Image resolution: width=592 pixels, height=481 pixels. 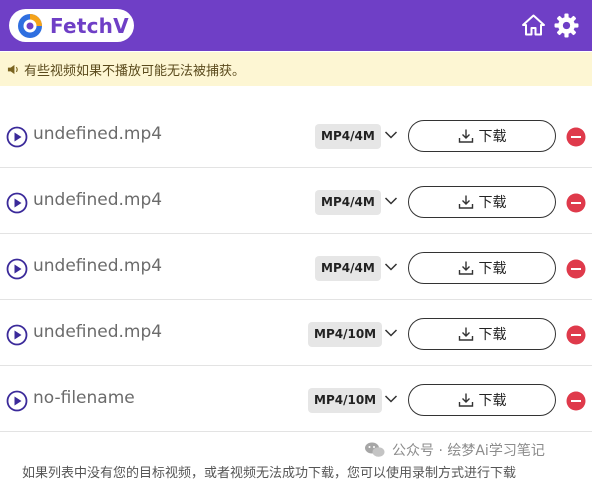 I want to click on notice-banner: 有些视频如果不播放可能无法被捕获。, so click(x=296, y=69).